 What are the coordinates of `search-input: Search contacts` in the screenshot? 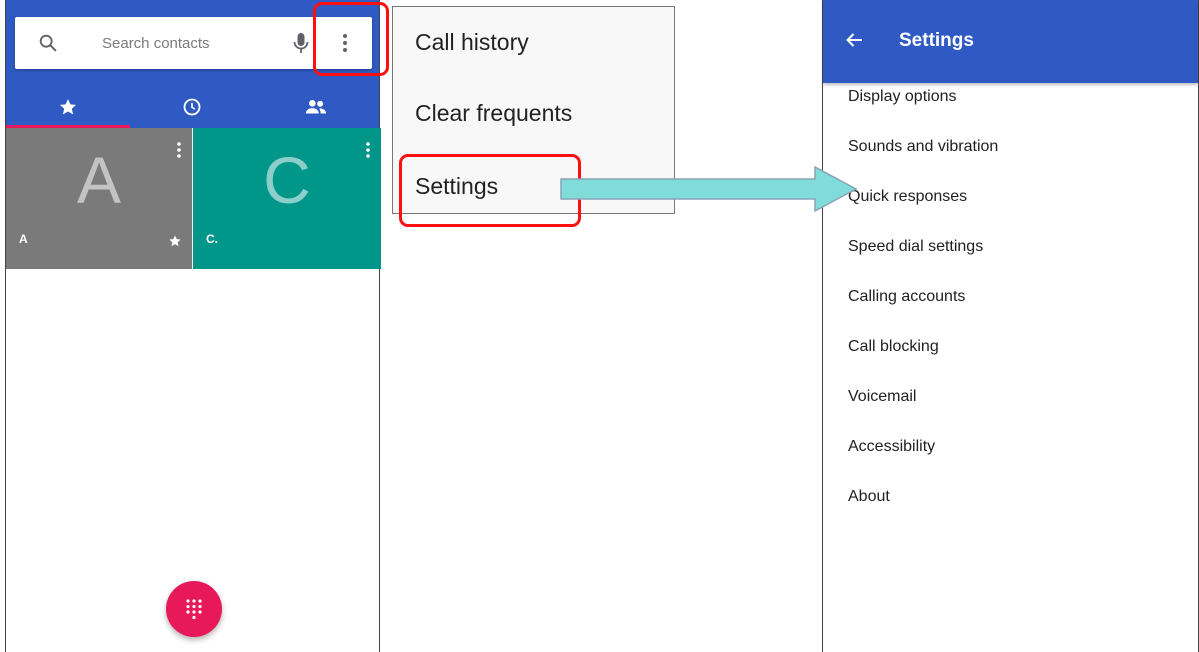 It's located at (156, 43).